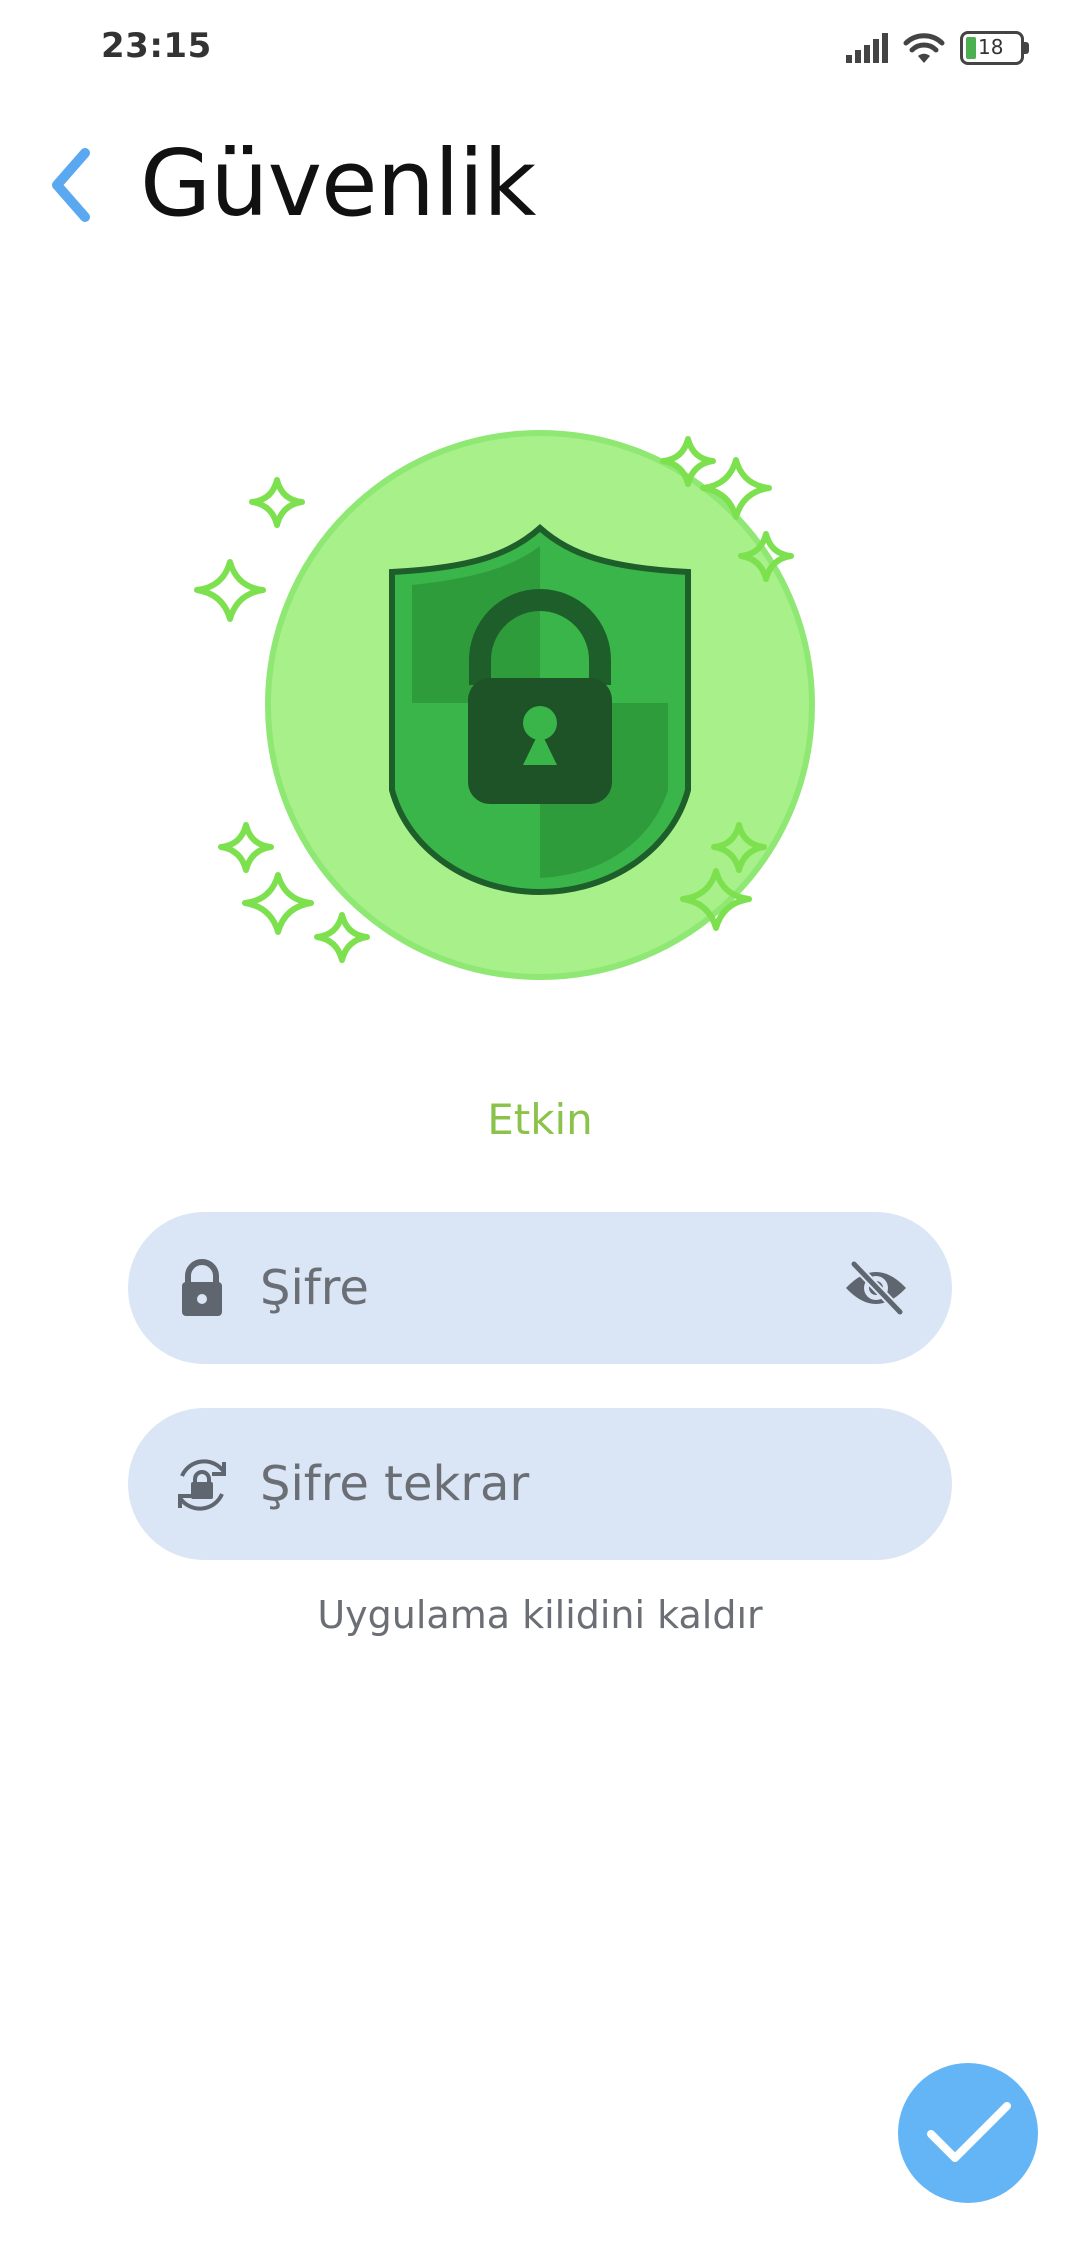 This screenshot has width=1080, height=2246. I want to click on password-repeat-input, so click(540, 1484).